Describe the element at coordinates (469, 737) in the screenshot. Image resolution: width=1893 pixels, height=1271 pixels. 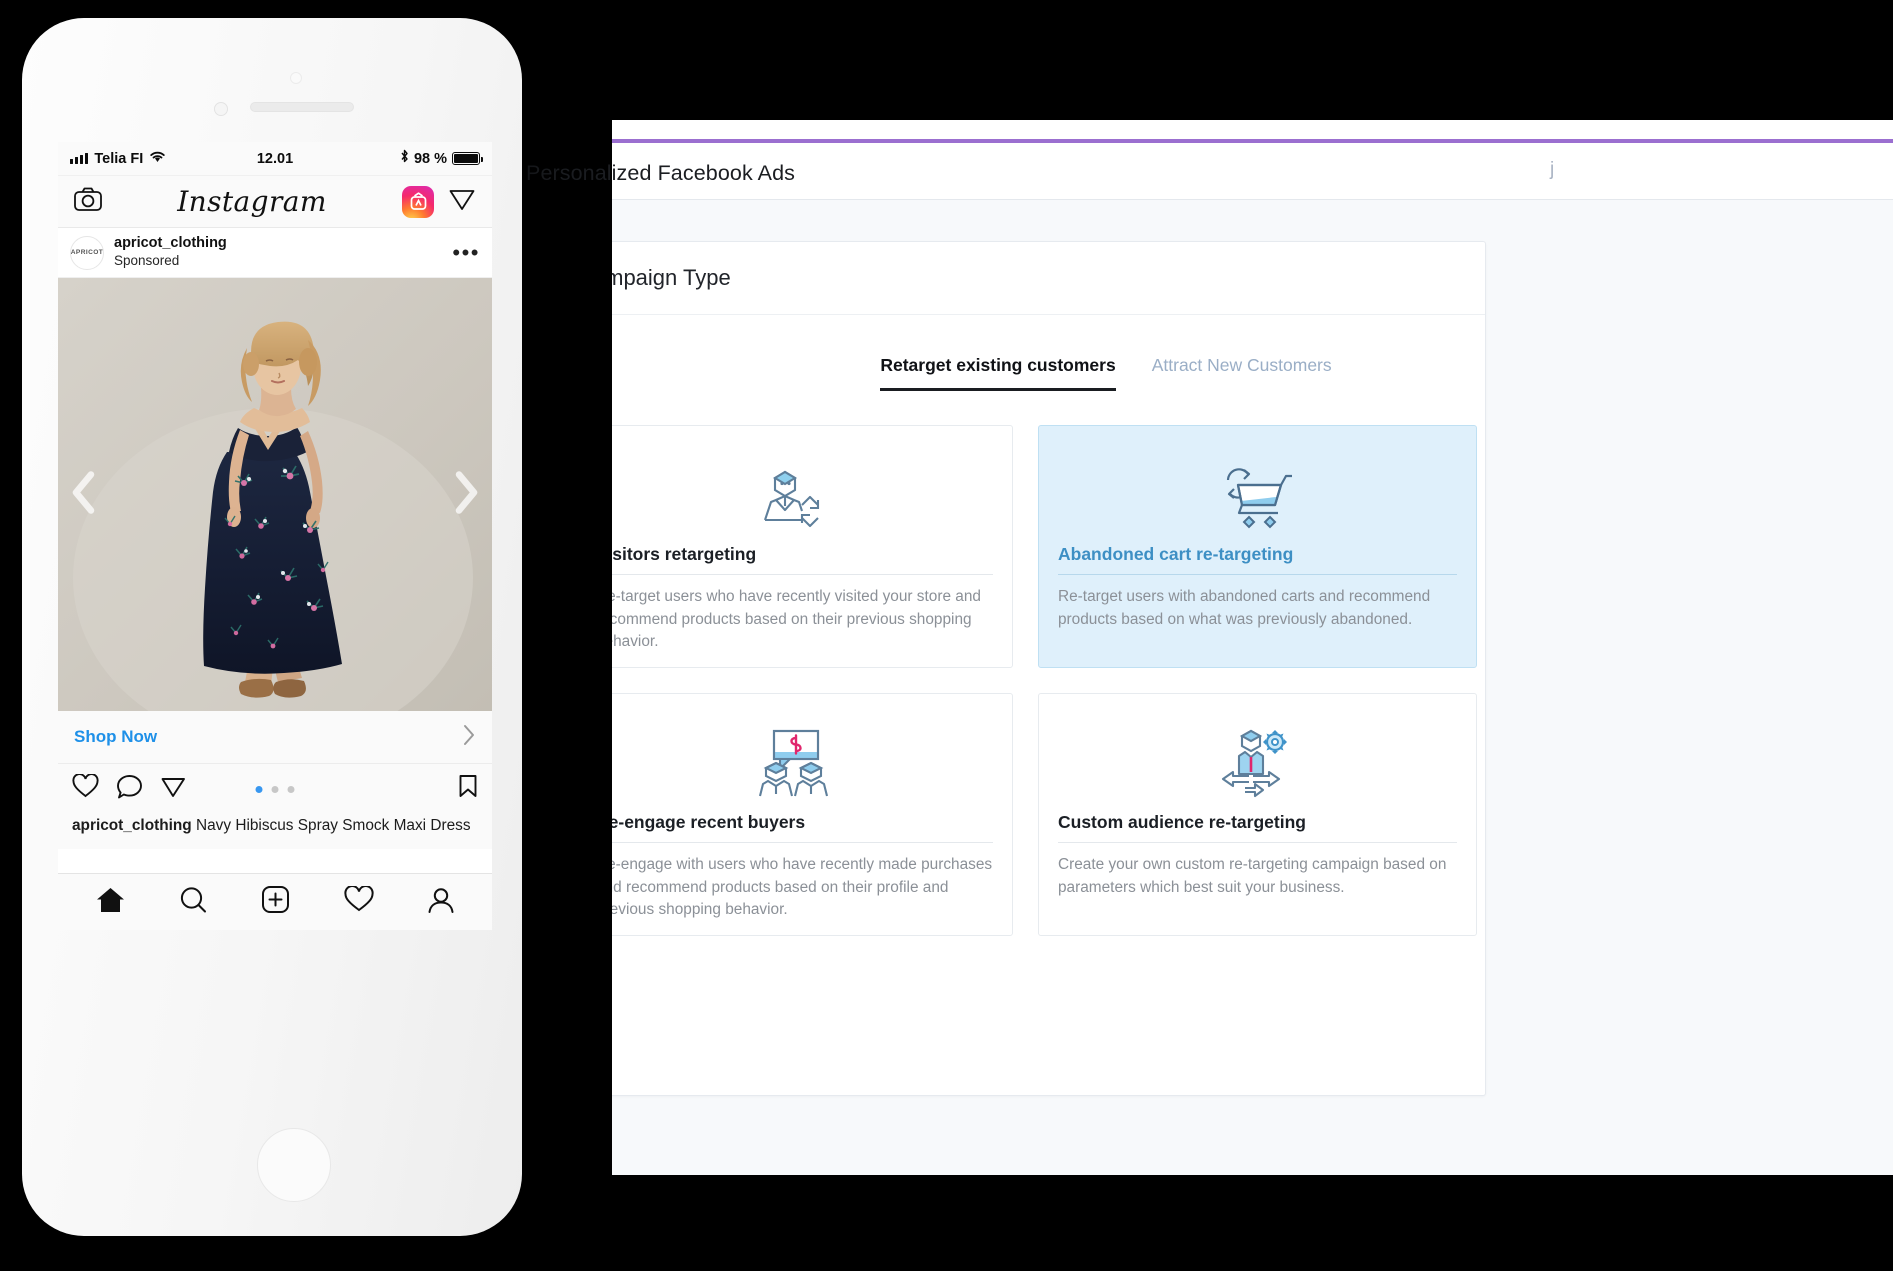
I see `chevron-right-icon` at that location.